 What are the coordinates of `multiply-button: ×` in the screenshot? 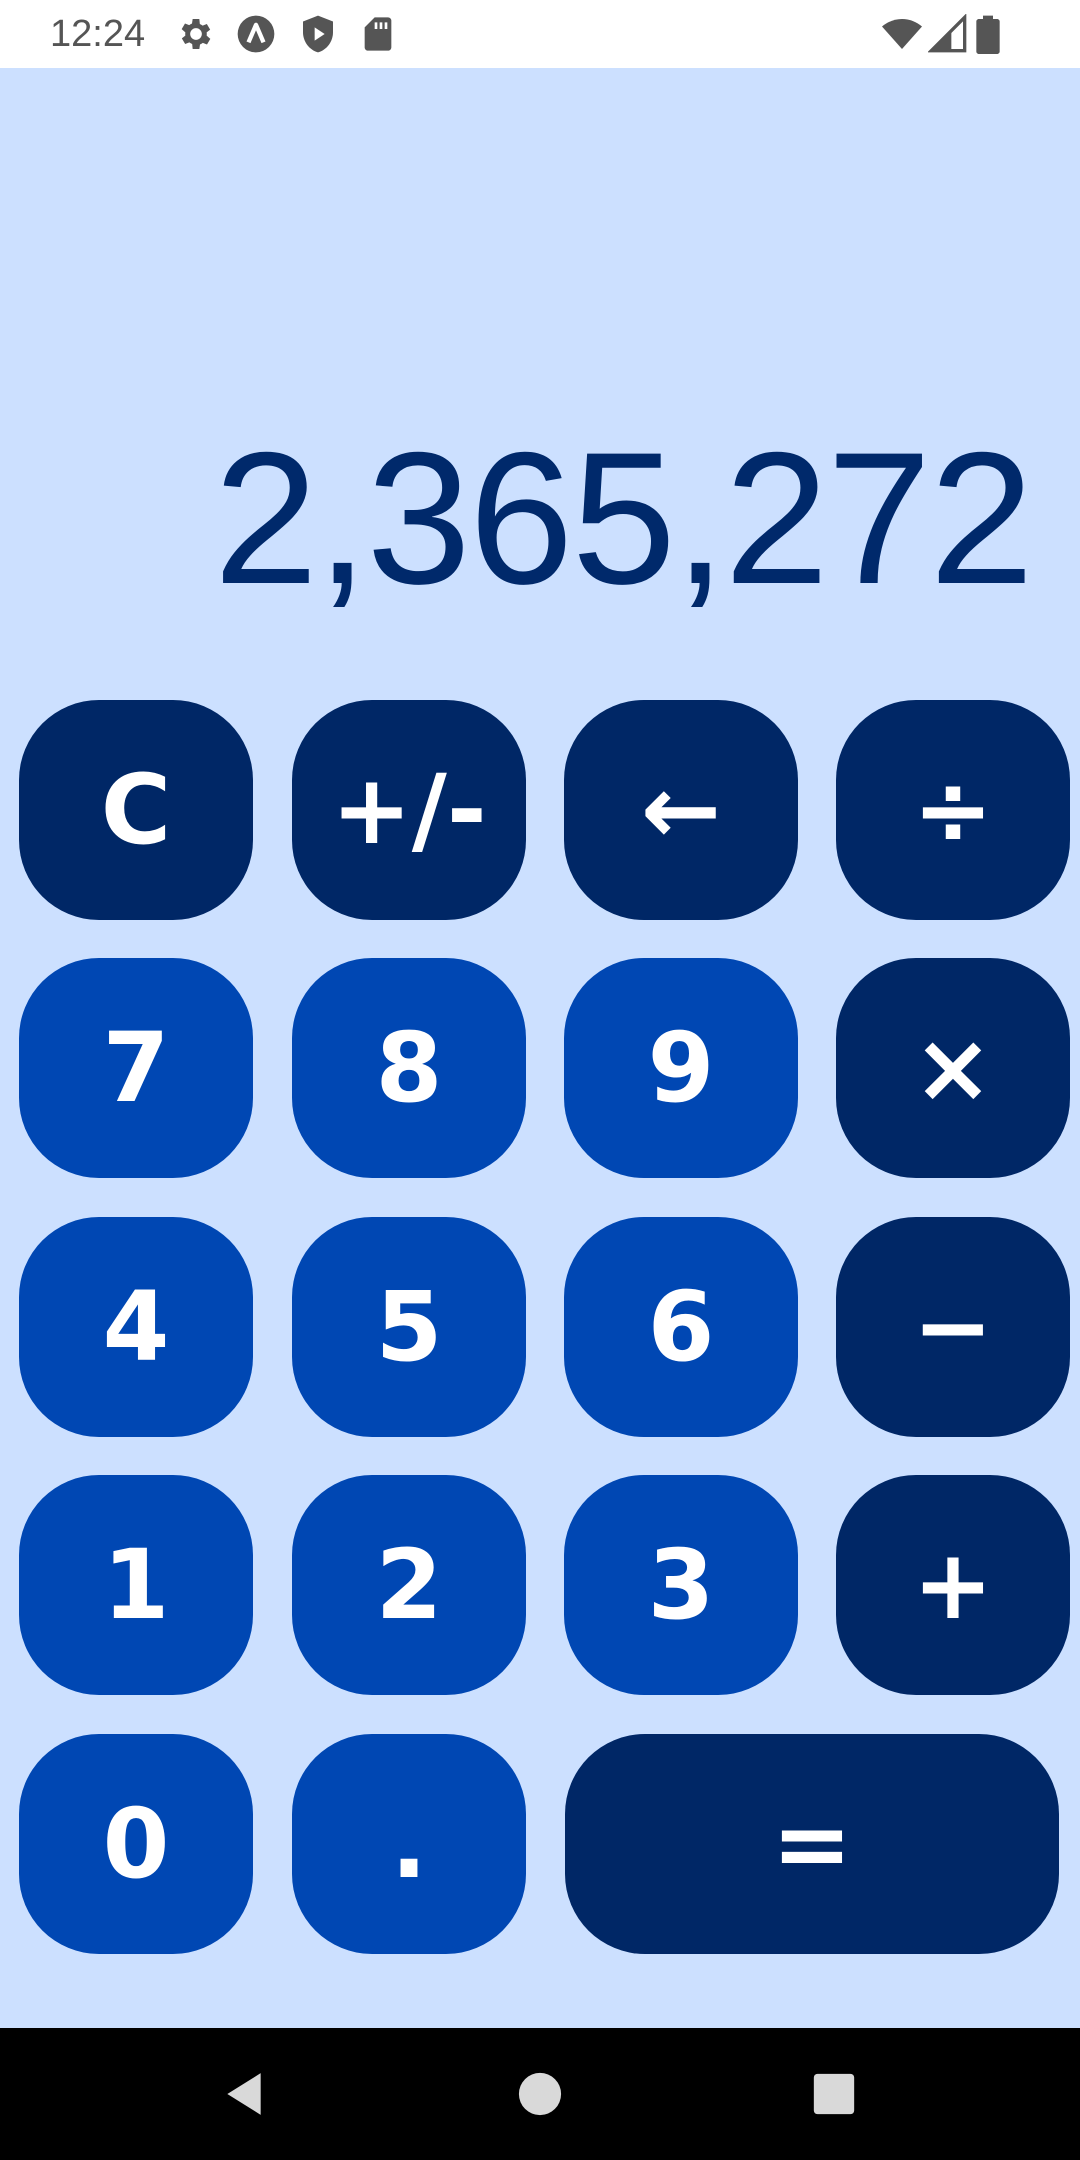 It's located at (953, 1068).